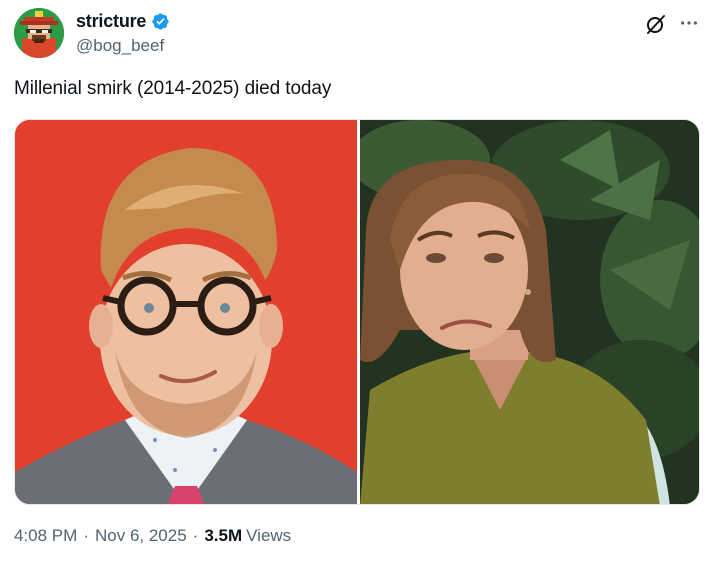  Describe the element at coordinates (141, 536) in the screenshot. I see `tweet-date-link: Nov 6, 2025` at that location.